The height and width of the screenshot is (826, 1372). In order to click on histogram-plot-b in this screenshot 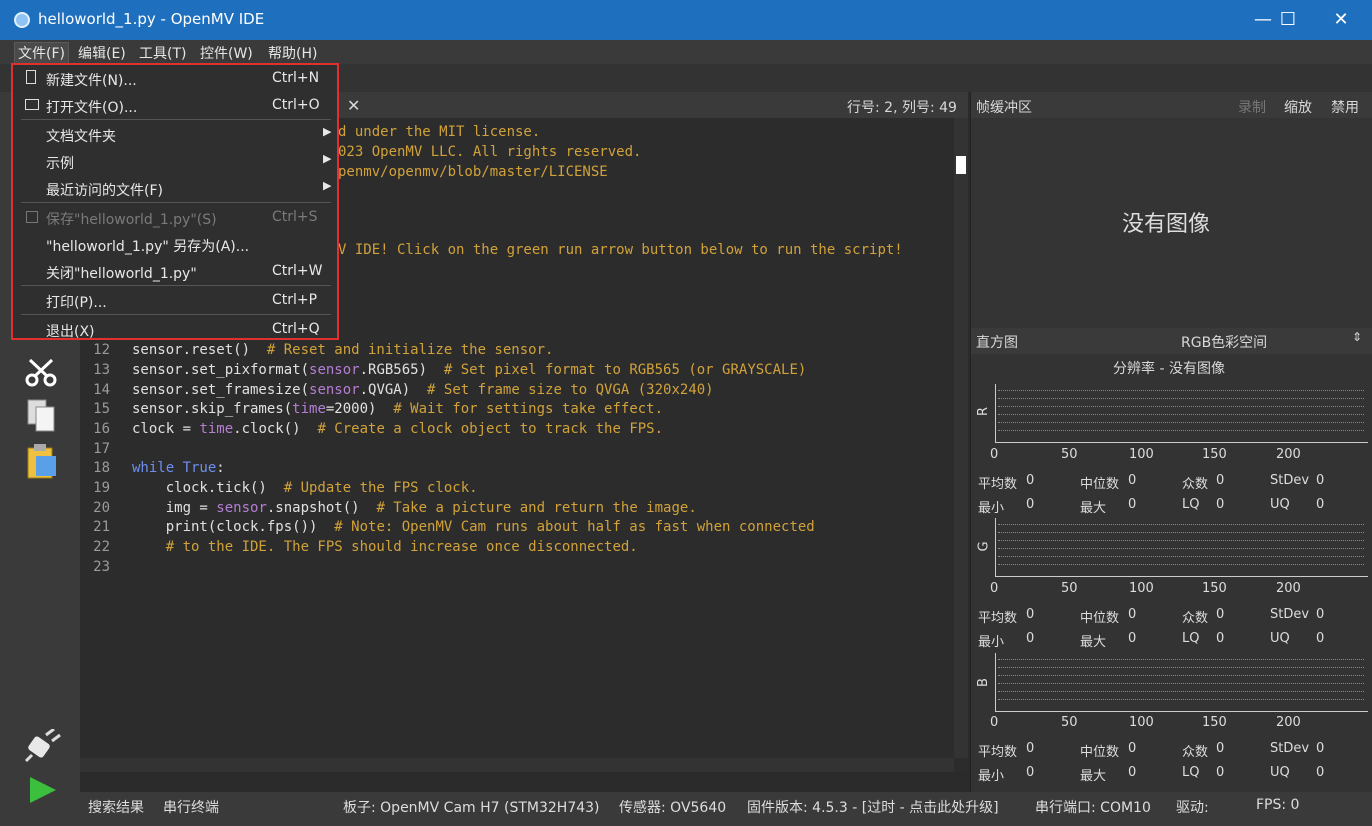, I will do `click(1181, 682)`.